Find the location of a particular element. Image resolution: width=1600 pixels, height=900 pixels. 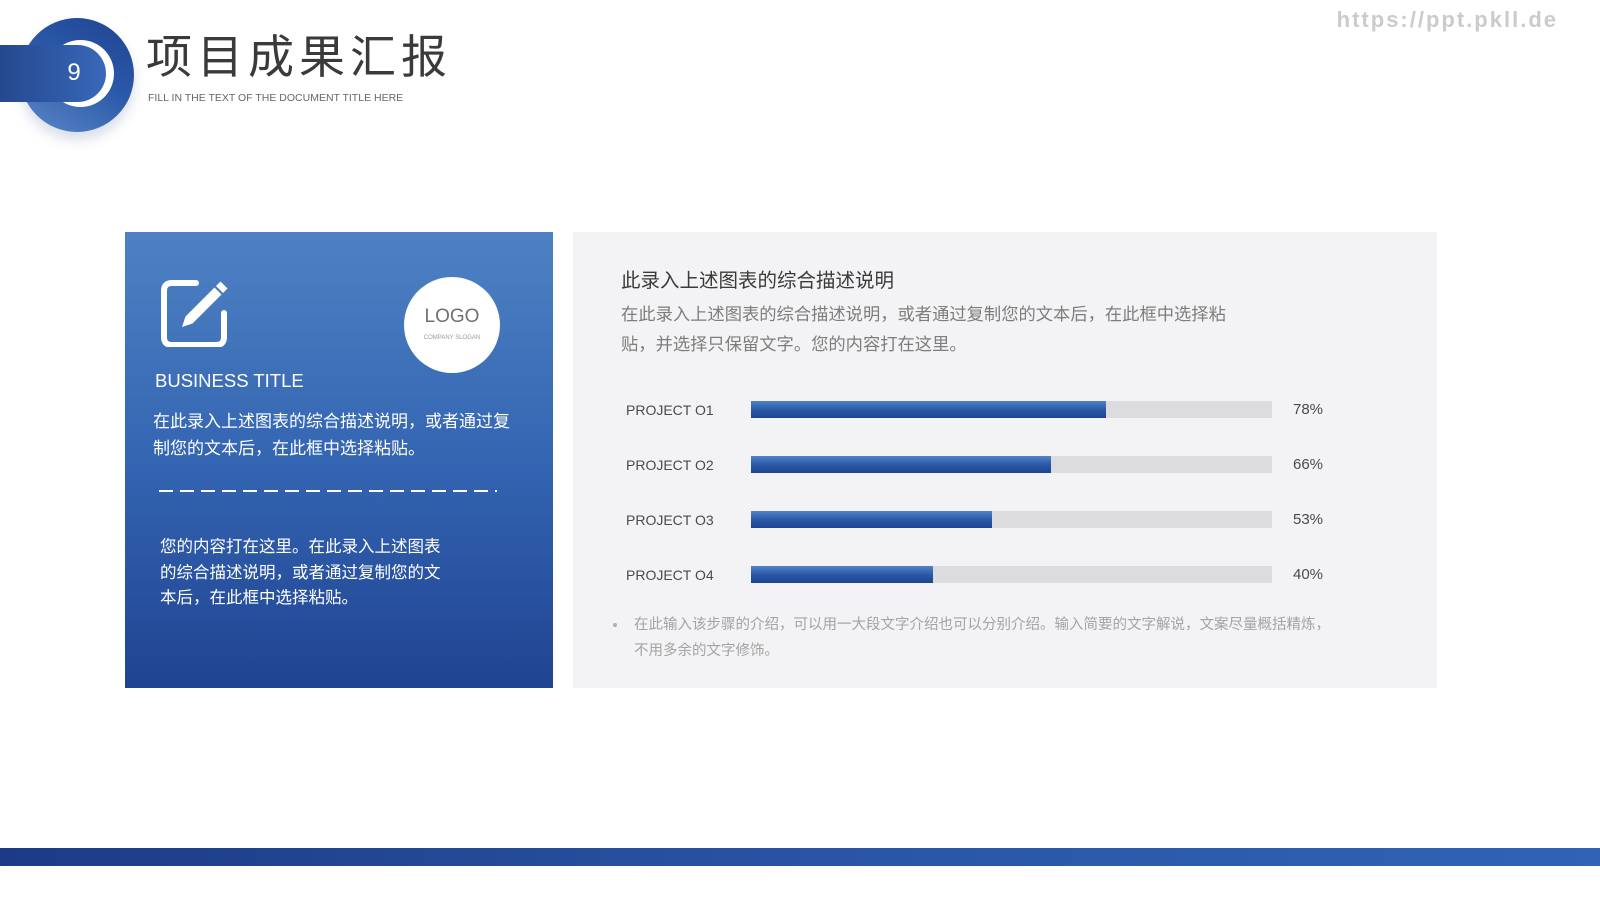

watermark-url: https://ppt.pkll.de is located at coordinates (1447, 19).